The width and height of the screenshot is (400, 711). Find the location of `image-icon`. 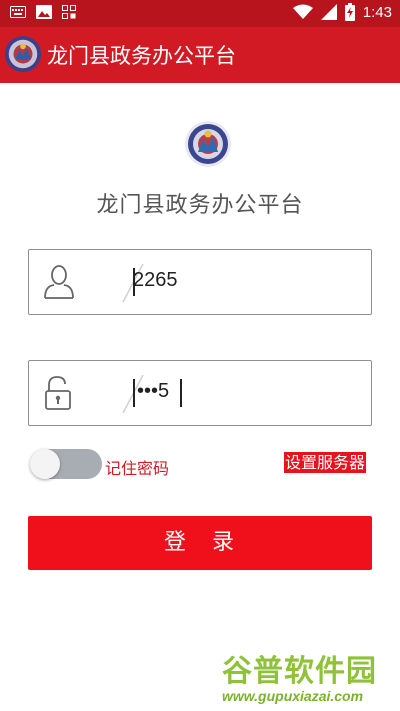

image-icon is located at coordinates (44, 12).